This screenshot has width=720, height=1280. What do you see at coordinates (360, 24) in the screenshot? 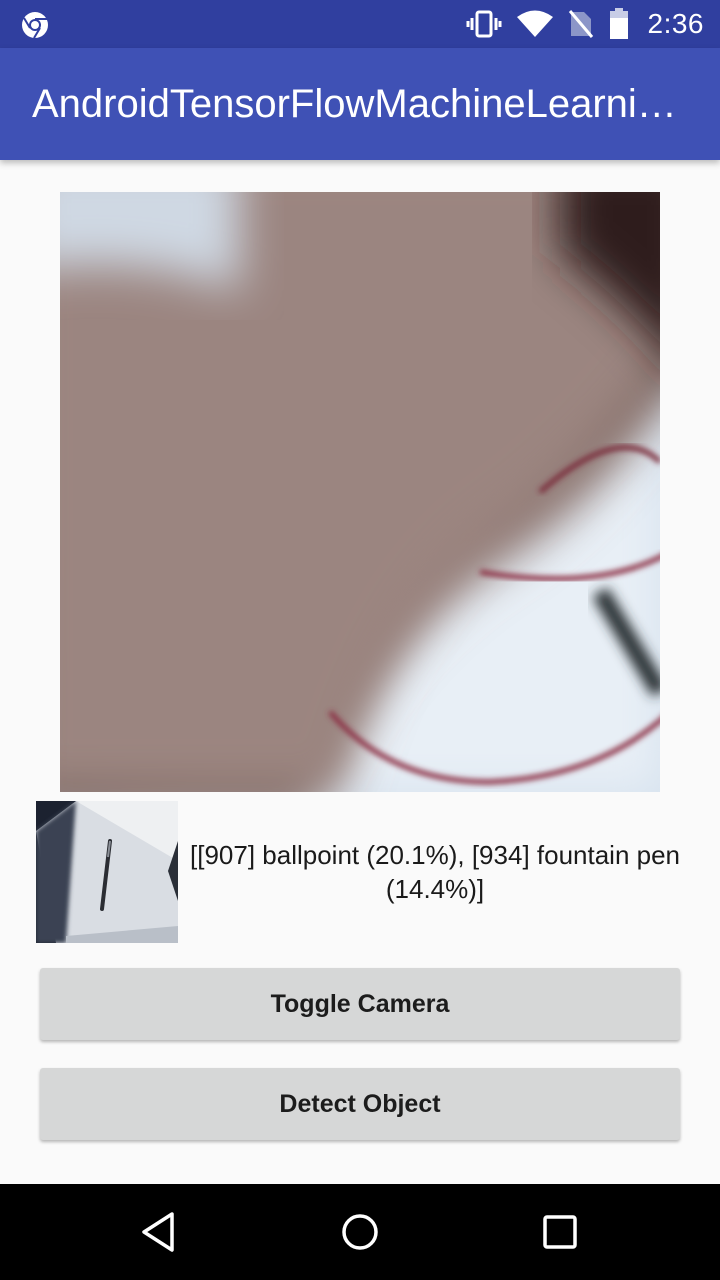
I see `status-bar: 2:36` at bounding box center [360, 24].